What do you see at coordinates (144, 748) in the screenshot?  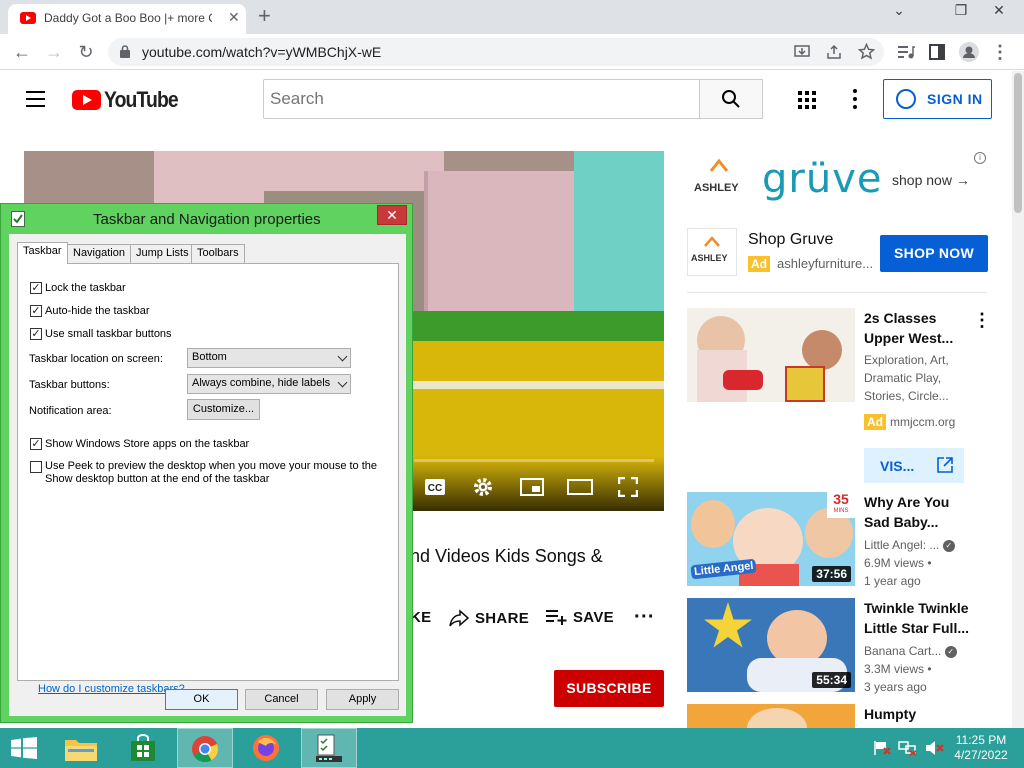 I see `store-button` at bounding box center [144, 748].